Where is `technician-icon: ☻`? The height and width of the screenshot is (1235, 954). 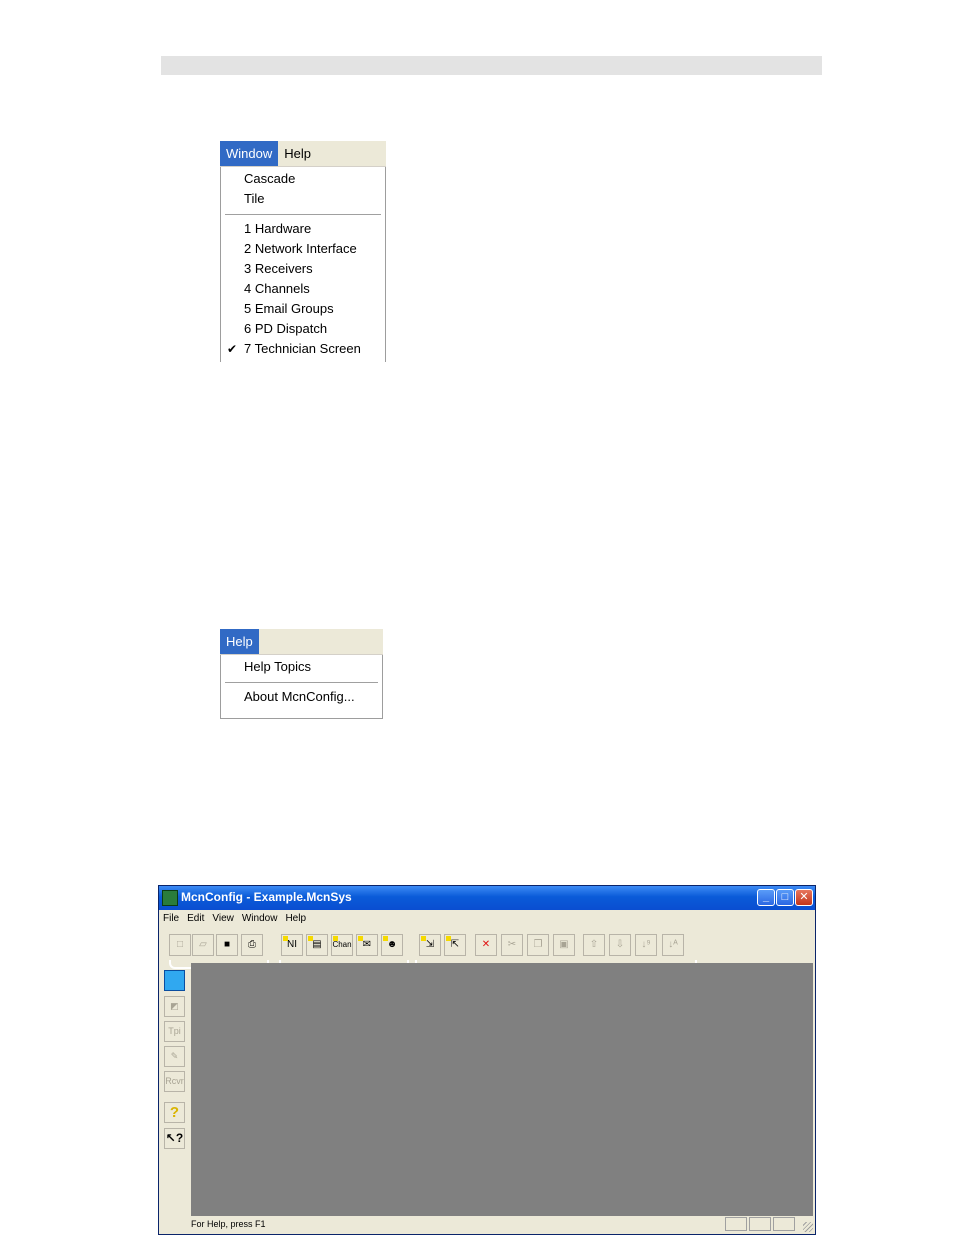 technician-icon: ☻ is located at coordinates (392, 944).